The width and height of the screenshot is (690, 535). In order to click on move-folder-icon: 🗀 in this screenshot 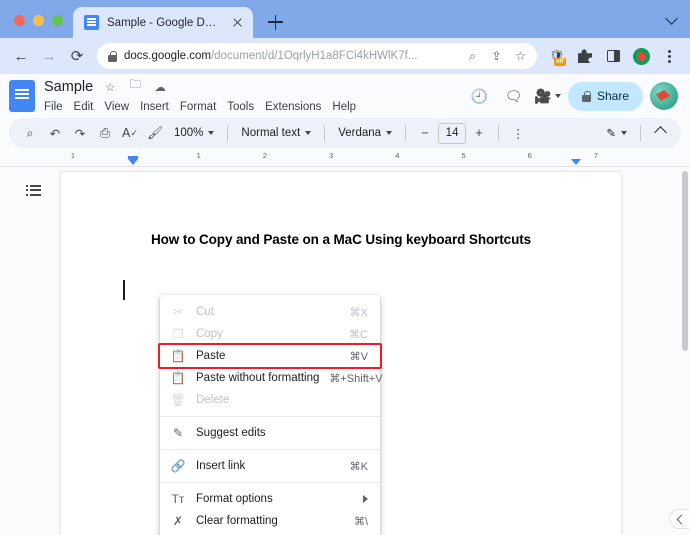, I will do `click(135, 87)`.